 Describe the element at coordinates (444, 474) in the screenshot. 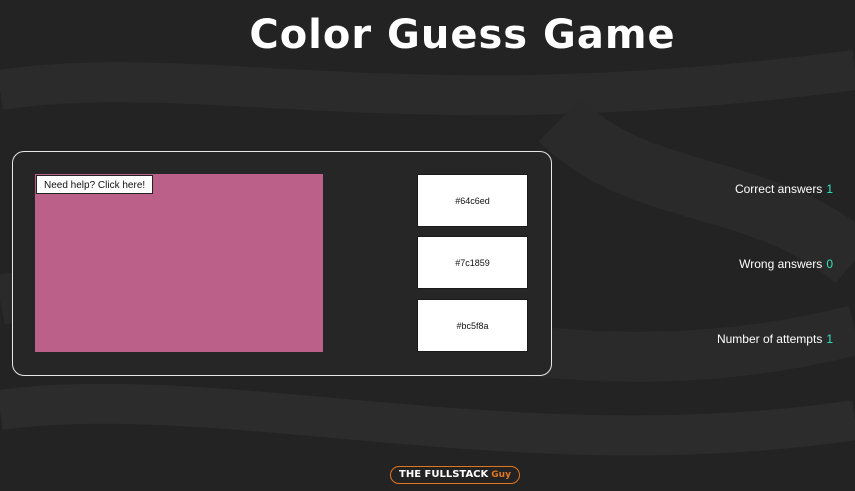

I see `brand-main-text: THE FULLSTACK` at that location.